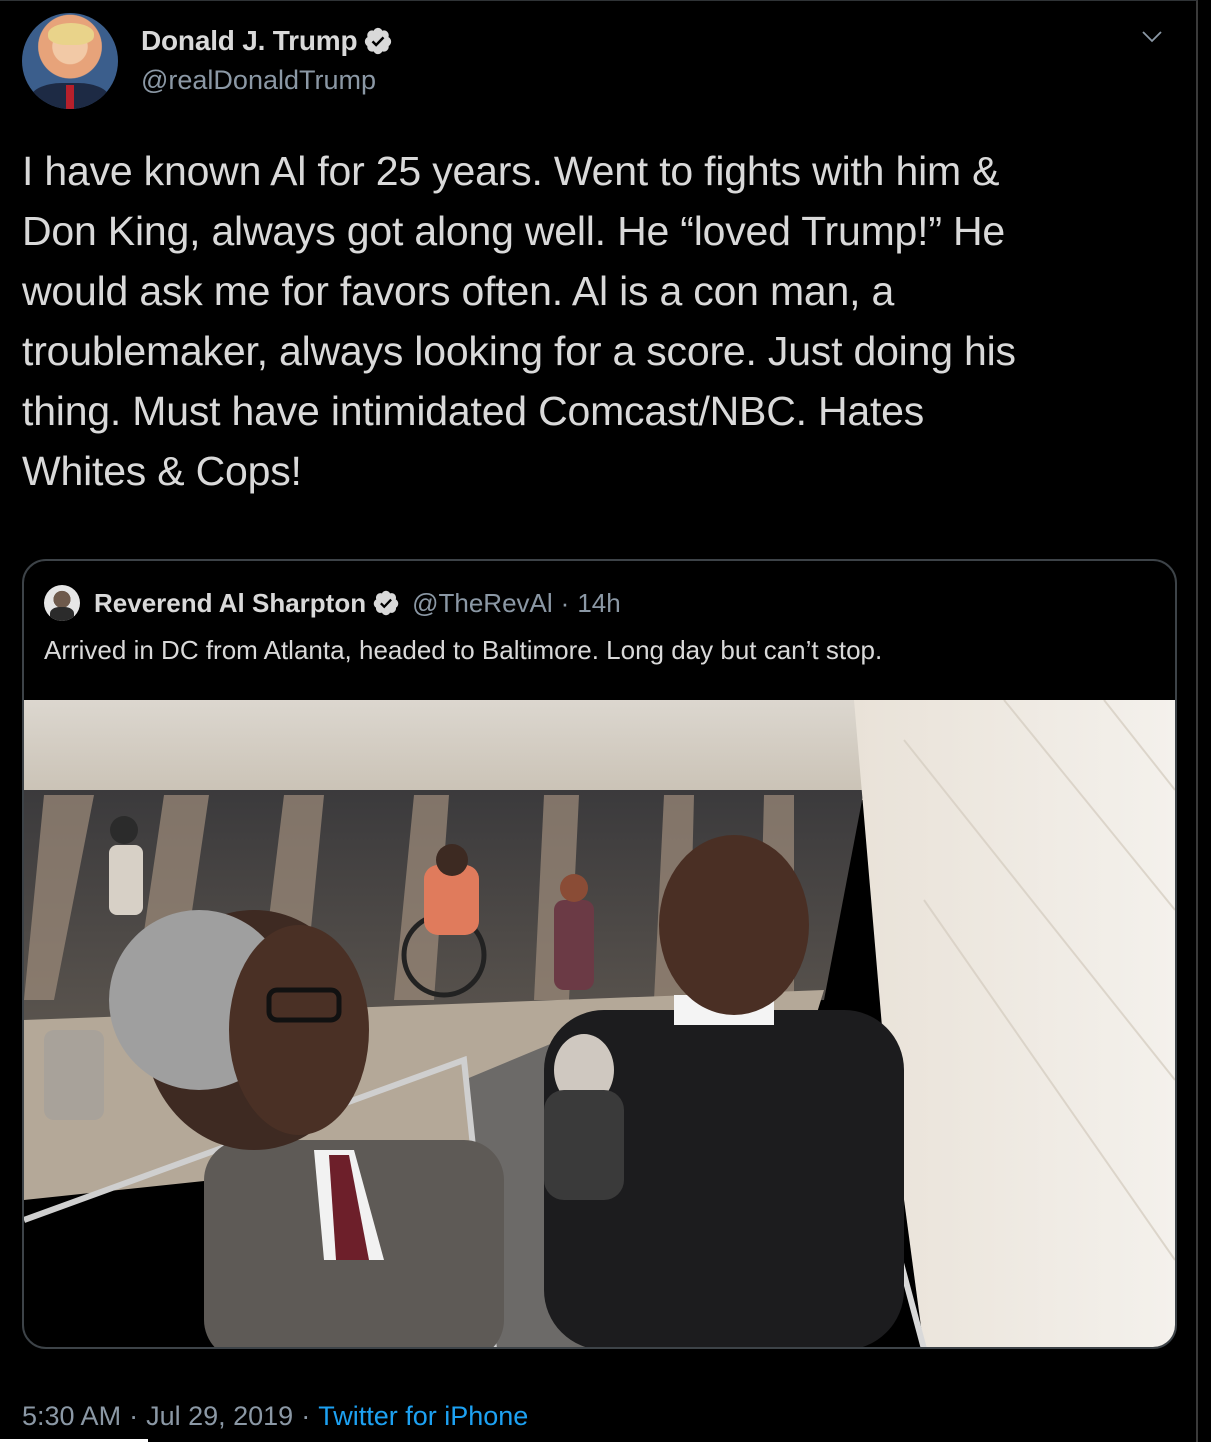 The height and width of the screenshot is (1442, 1211). Describe the element at coordinates (230, 602) in the screenshot. I see `quoted-display-name: Reverend Al Sharpton` at that location.